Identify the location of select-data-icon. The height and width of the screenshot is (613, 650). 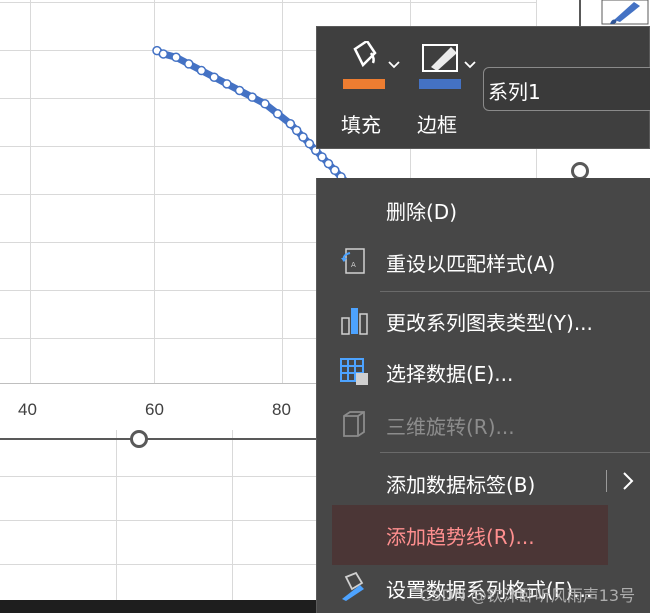
(354, 371).